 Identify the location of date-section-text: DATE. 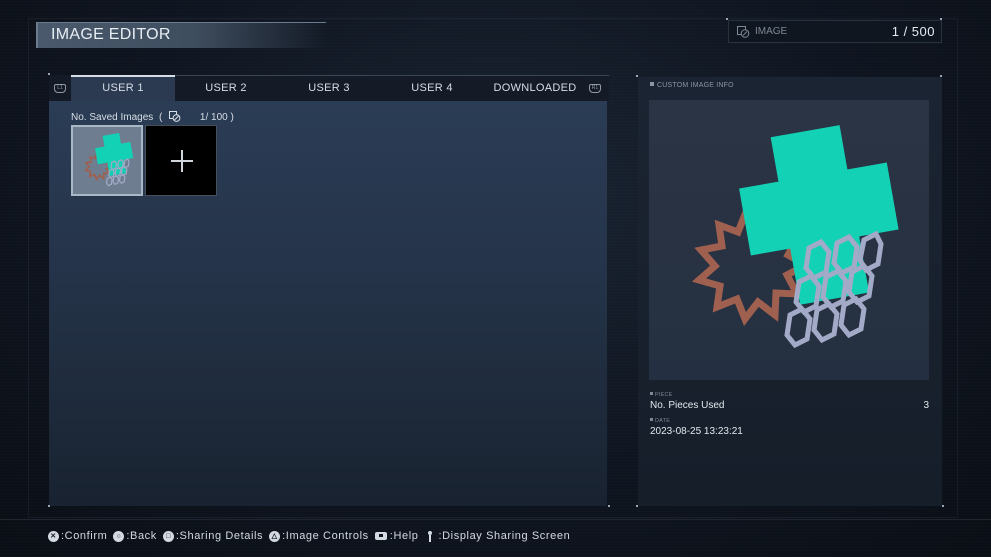
(663, 421).